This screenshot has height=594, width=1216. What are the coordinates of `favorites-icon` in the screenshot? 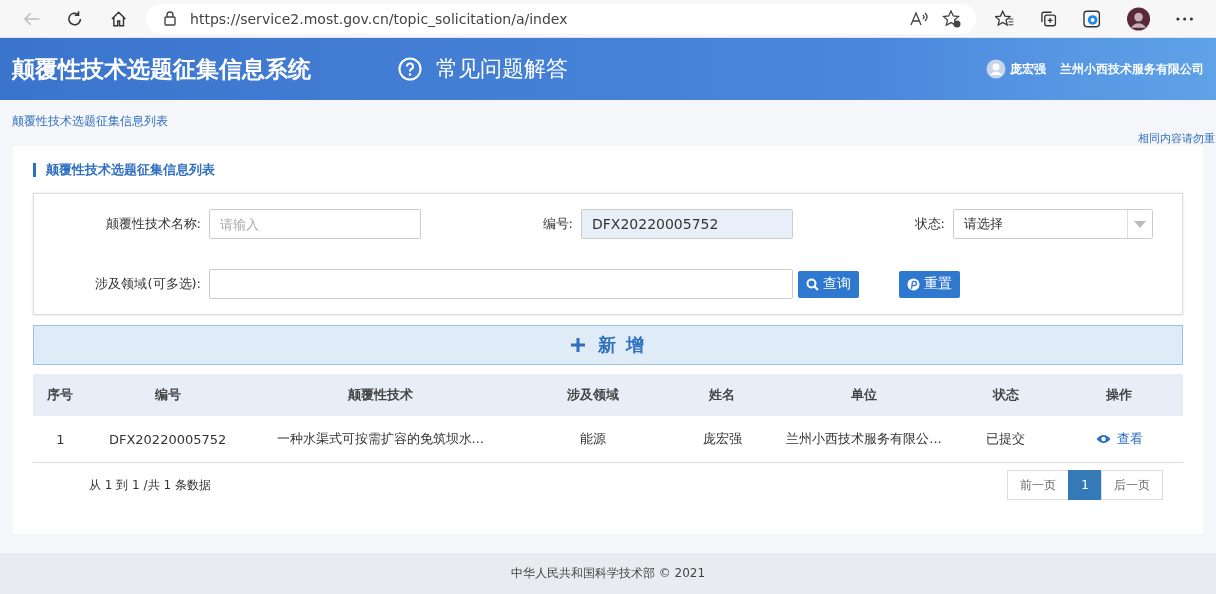 It's located at (1004, 18).